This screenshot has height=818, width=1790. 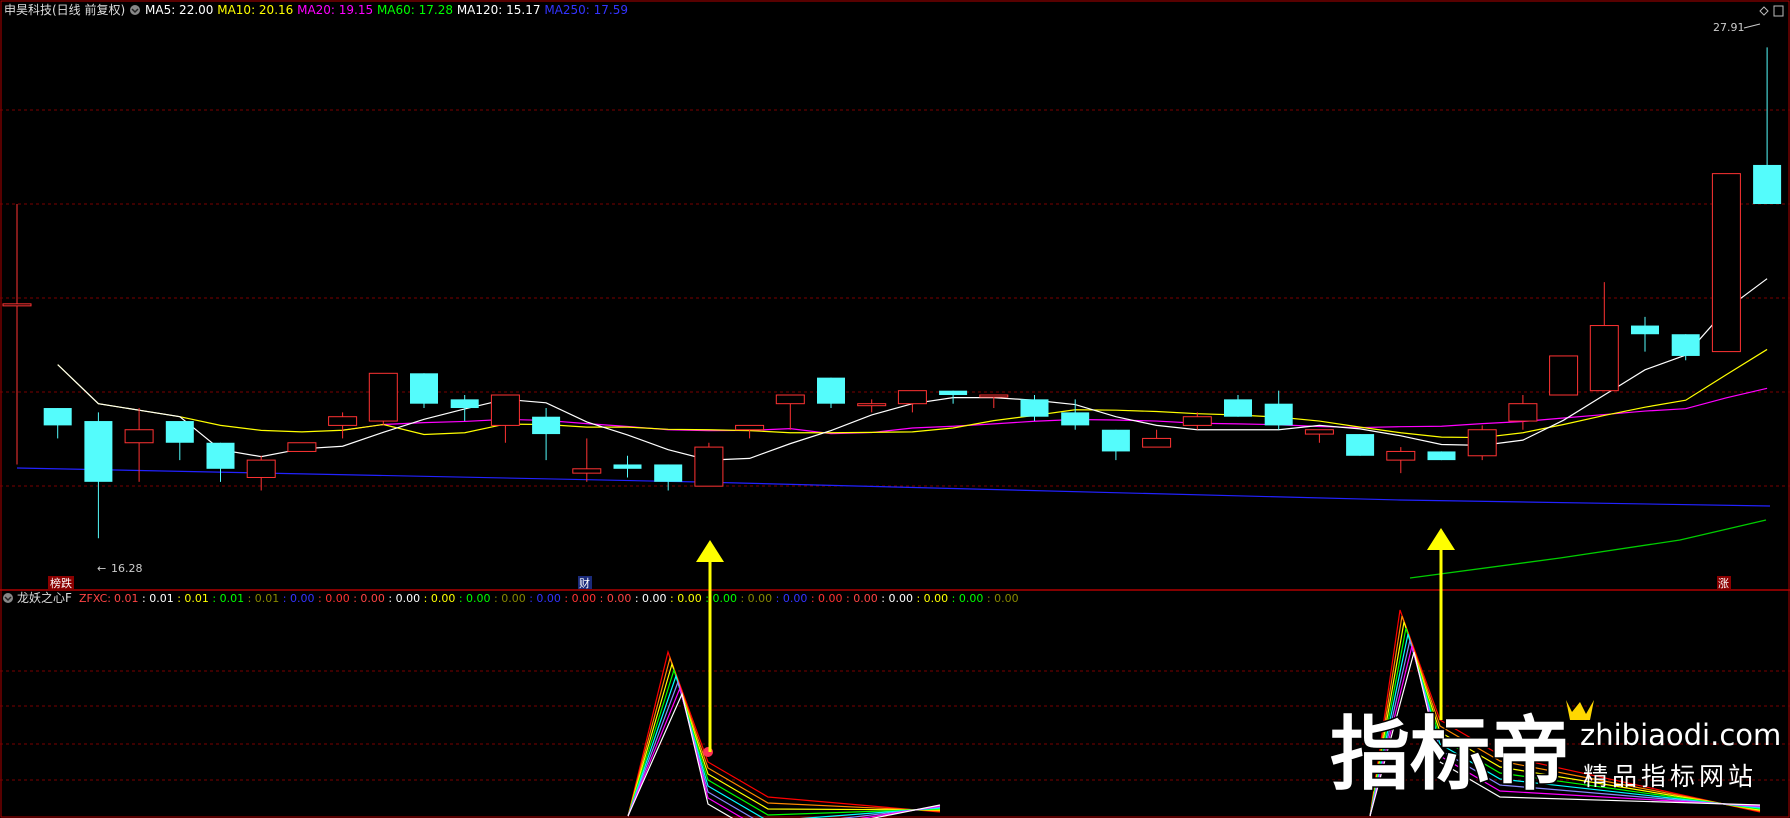 What do you see at coordinates (1588, 549) in the screenshot?
I see `ma60-line` at bounding box center [1588, 549].